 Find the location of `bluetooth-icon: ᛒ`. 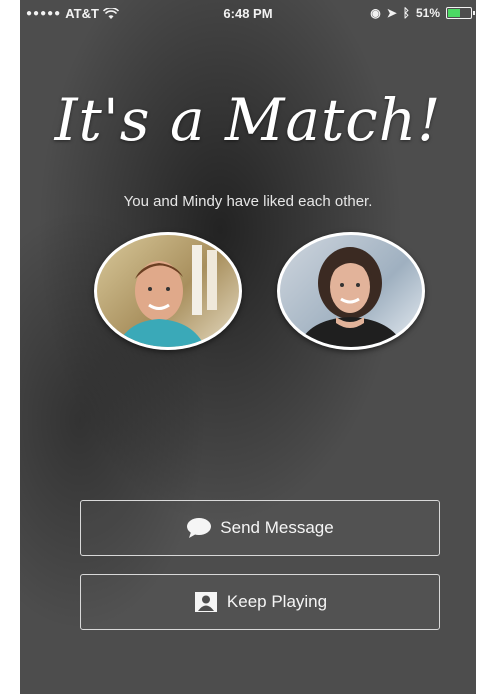

bluetooth-icon: ᛒ is located at coordinates (406, 13).